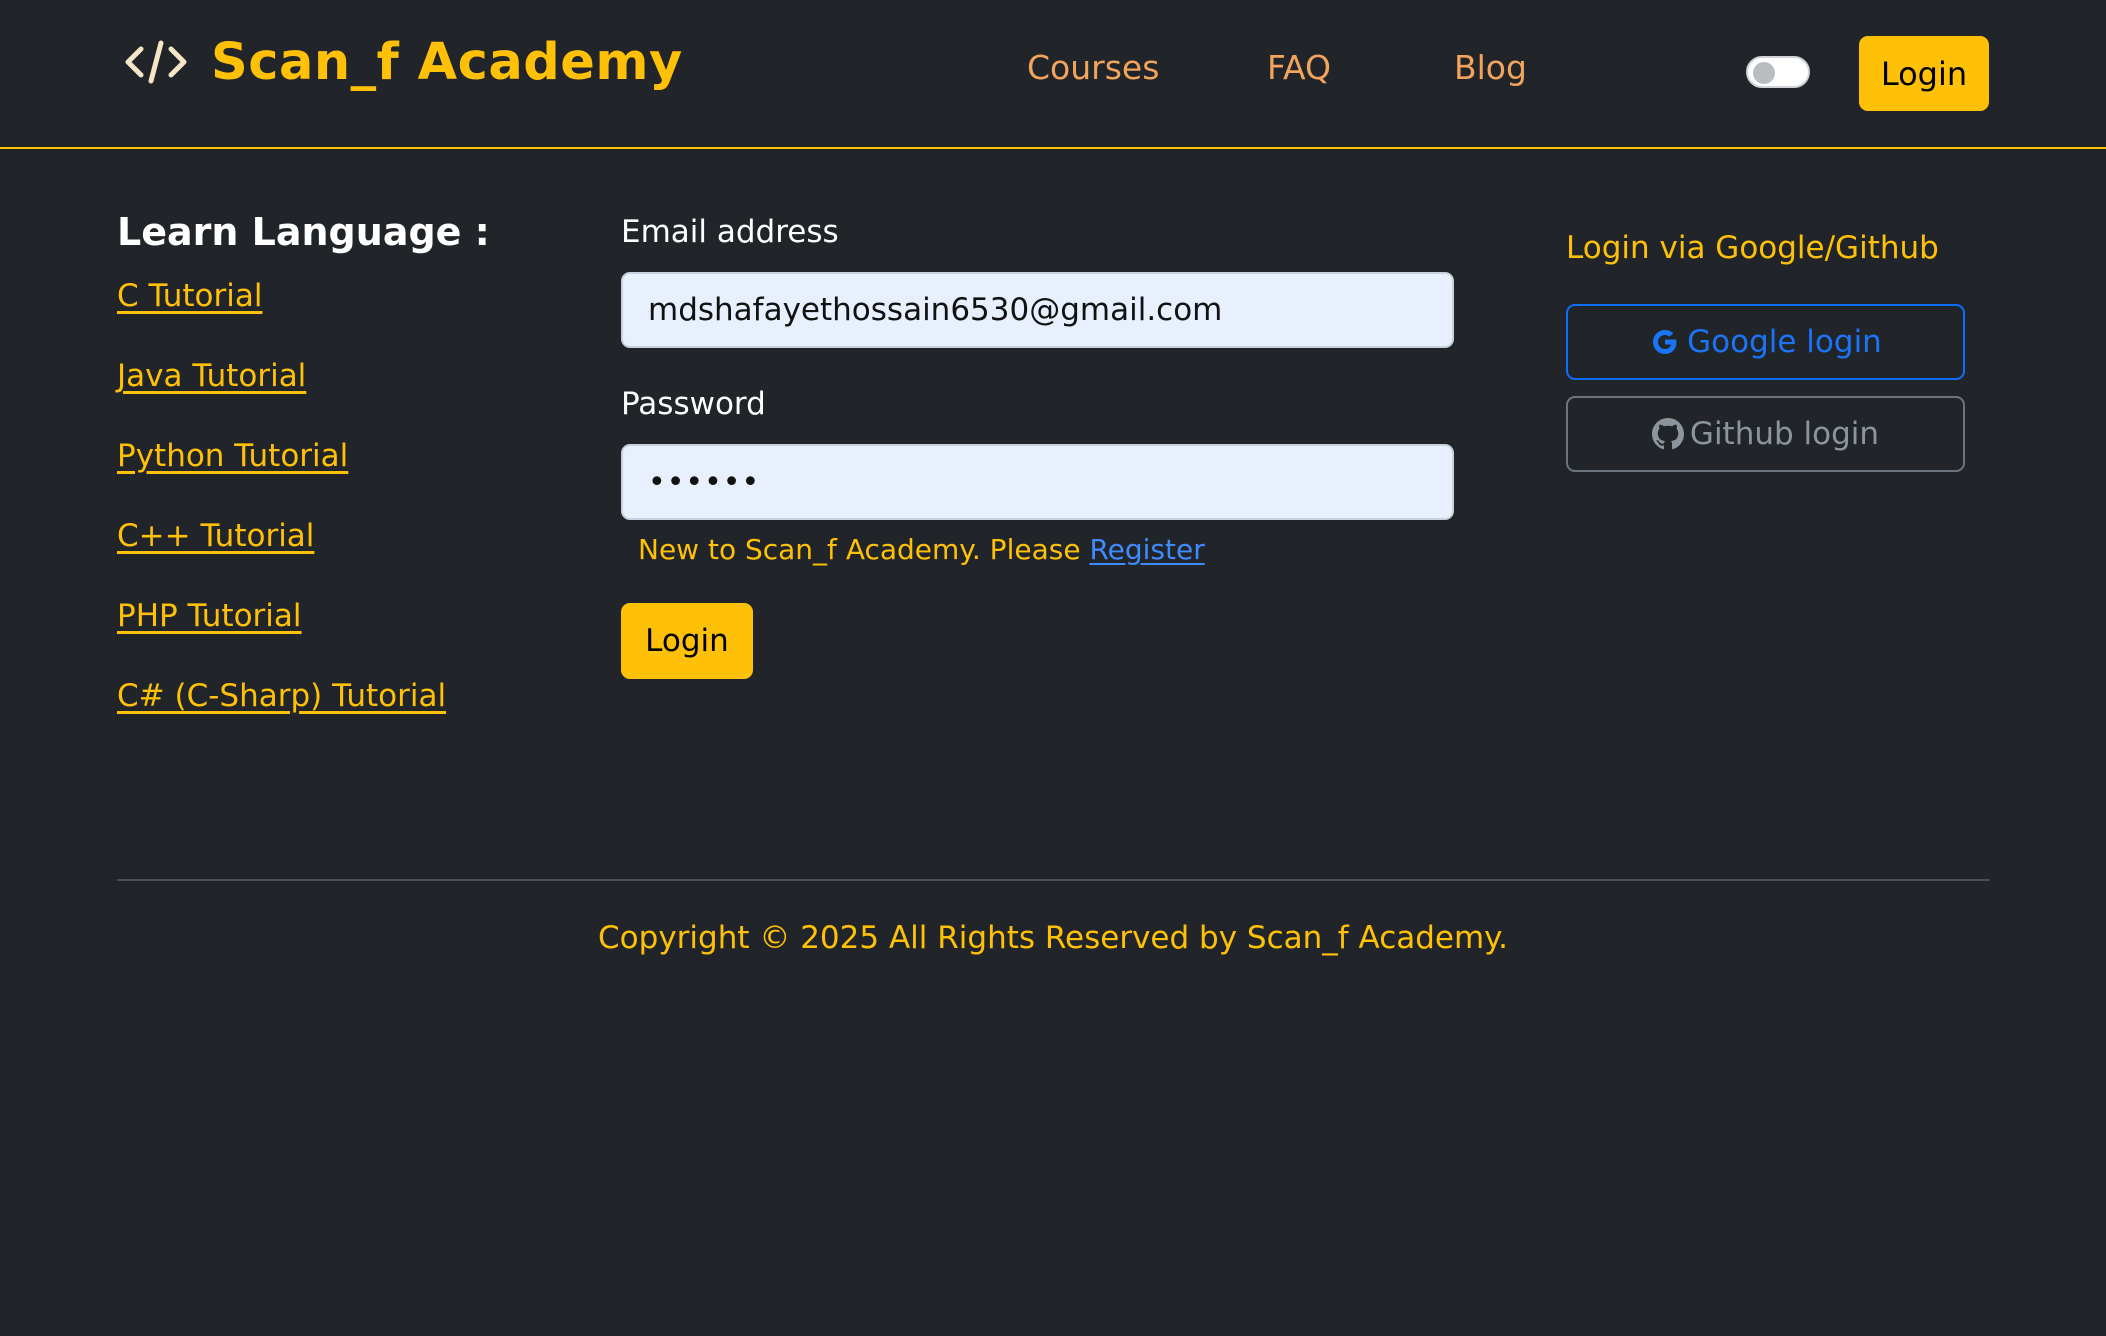  Describe the element at coordinates (859, 549) in the screenshot. I see `register-prompt-text: New to Scan_f Academy. Please` at that location.